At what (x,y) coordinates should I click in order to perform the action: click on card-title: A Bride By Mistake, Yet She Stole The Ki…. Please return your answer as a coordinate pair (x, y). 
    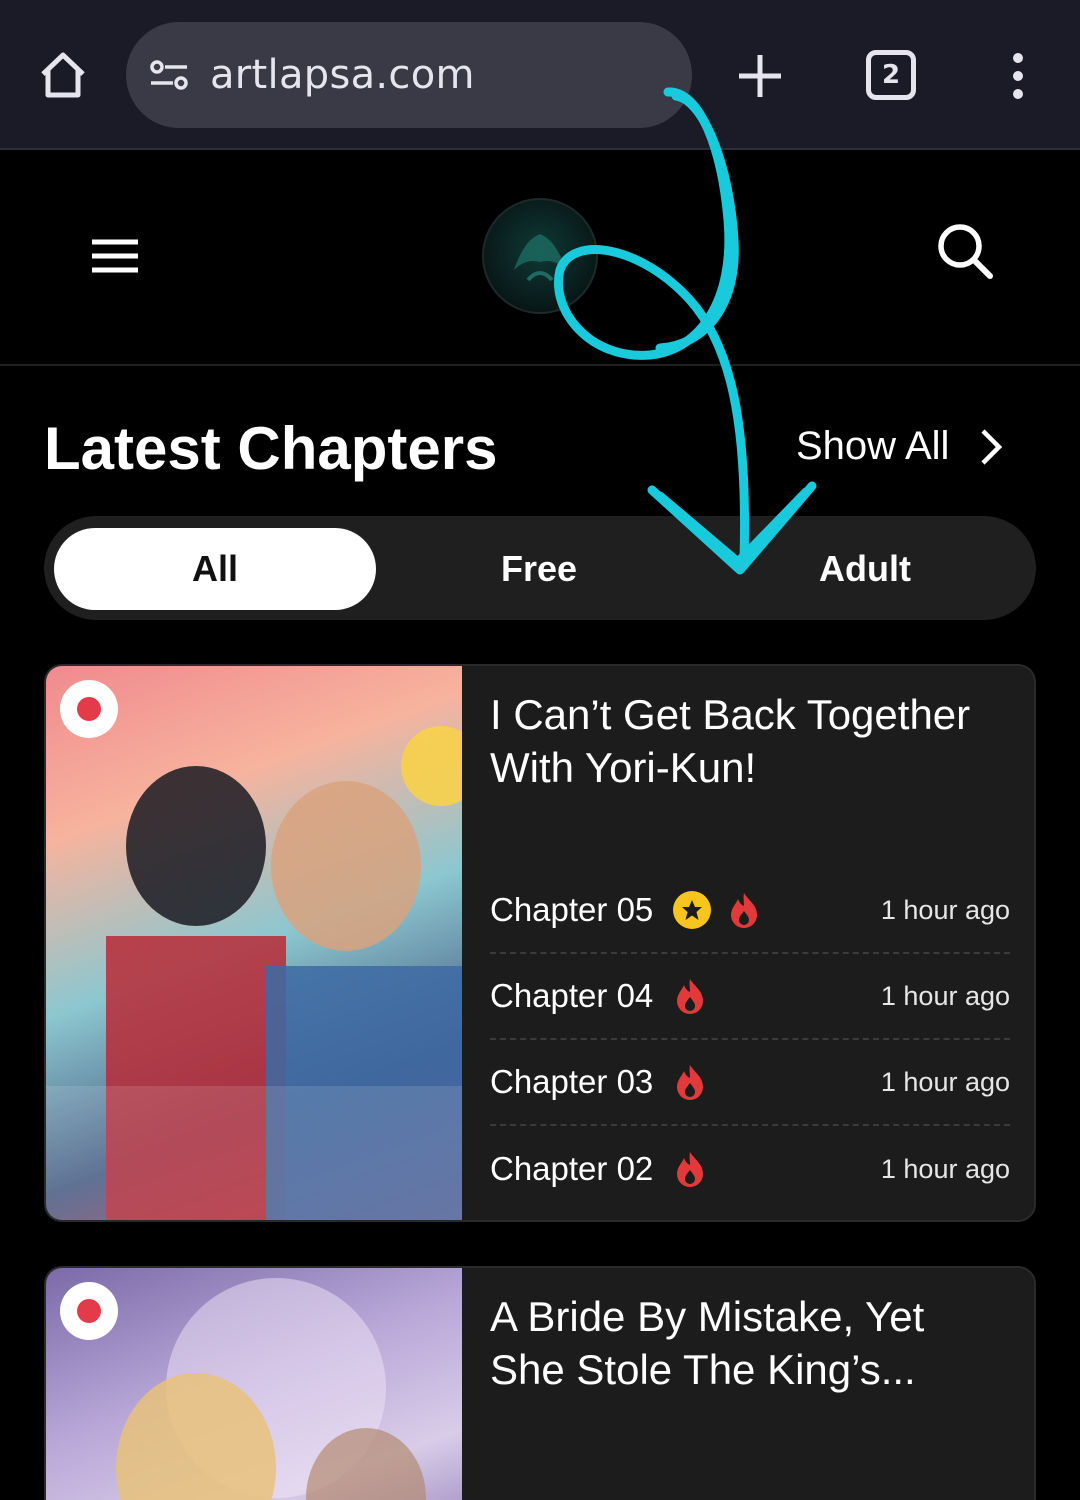
    Looking at the image, I should click on (750, 1343).